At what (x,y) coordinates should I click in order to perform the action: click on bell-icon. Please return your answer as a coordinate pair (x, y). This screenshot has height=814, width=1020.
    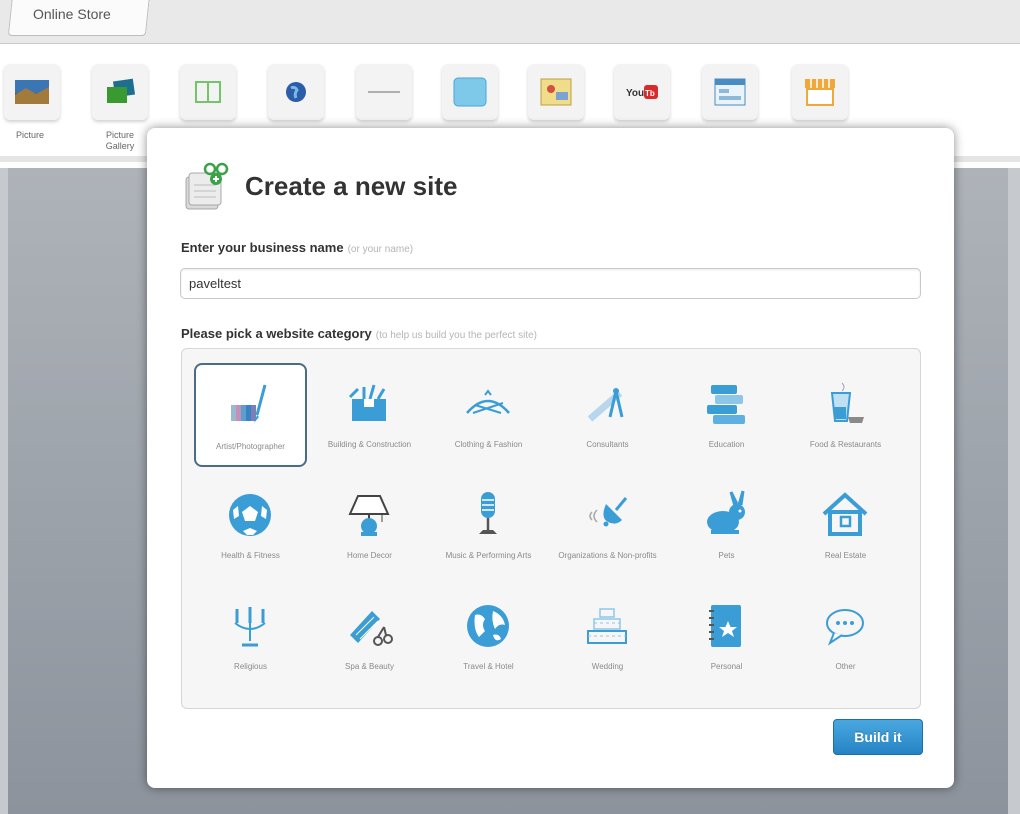
    Looking at the image, I should click on (608, 512).